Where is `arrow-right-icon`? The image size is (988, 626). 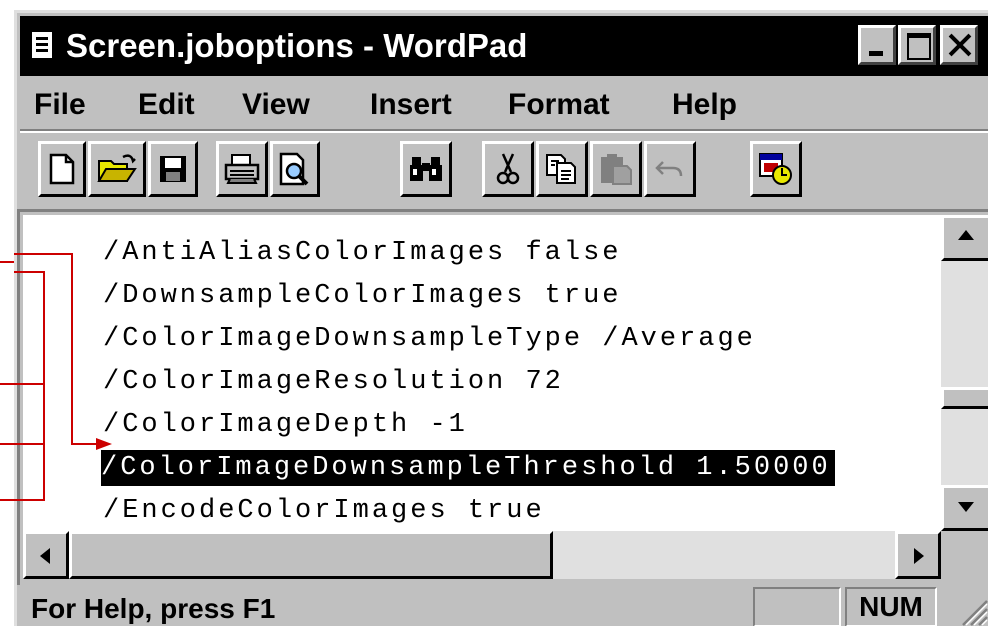
arrow-right-icon is located at coordinates (919, 556).